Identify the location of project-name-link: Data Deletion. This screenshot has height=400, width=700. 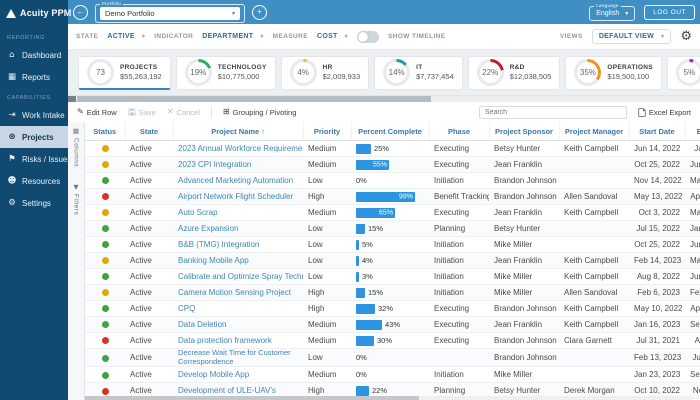
(238, 324).